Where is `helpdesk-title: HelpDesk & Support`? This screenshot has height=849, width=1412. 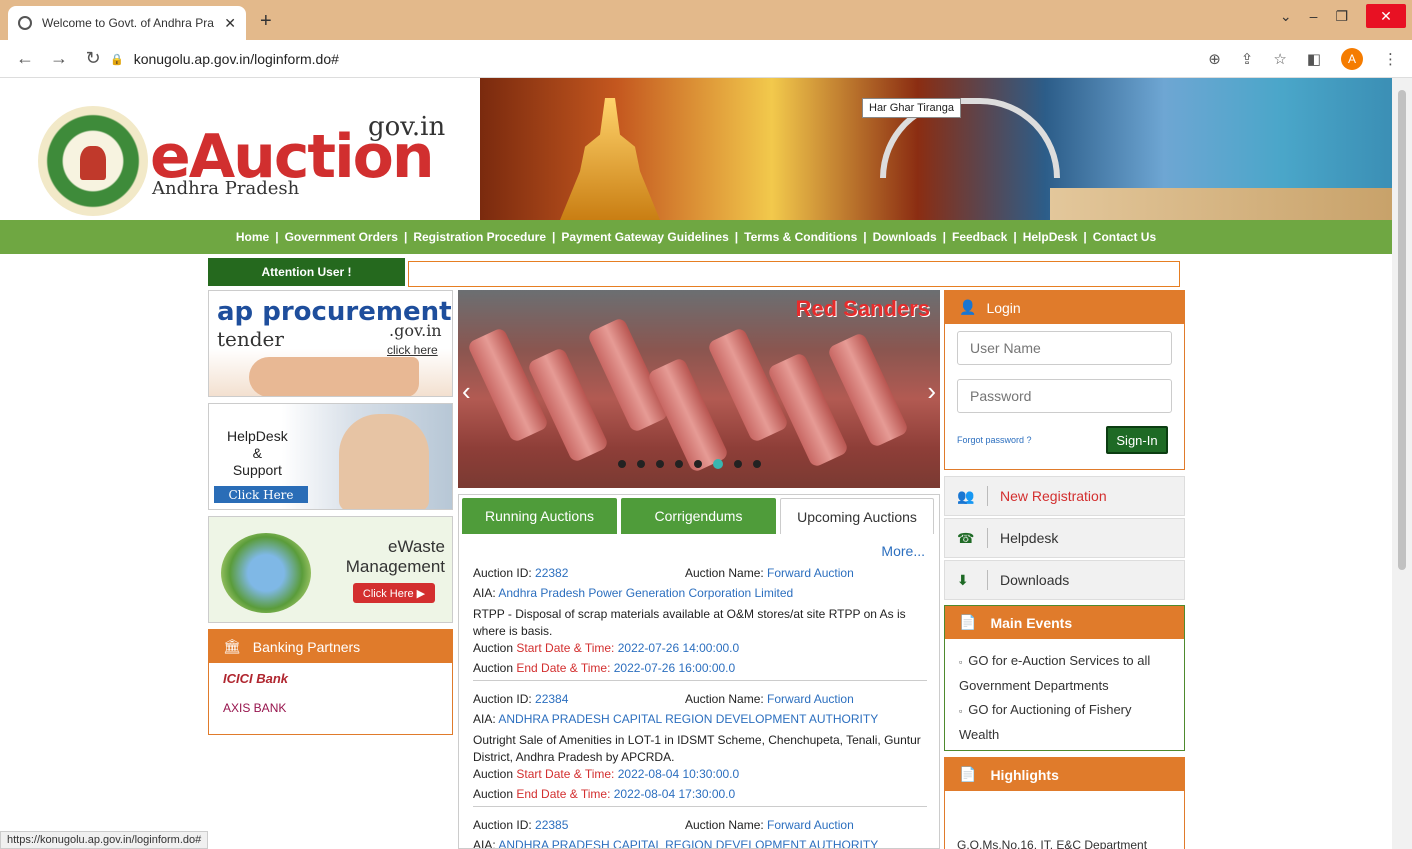
helpdesk-title: HelpDesk & Support is located at coordinates (257, 453).